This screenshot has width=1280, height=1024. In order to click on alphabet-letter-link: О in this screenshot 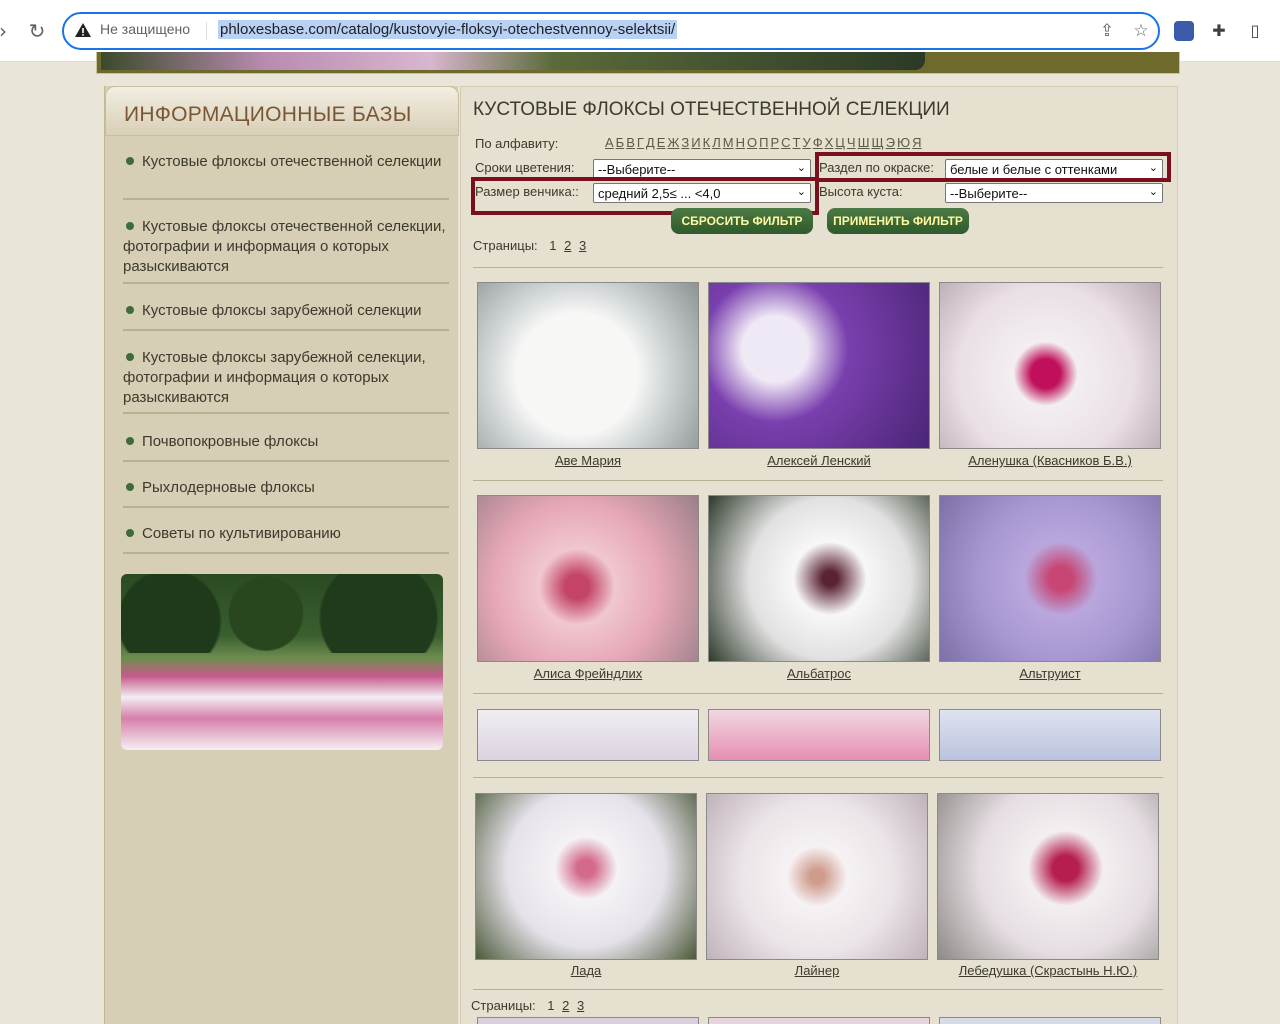, I will do `click(752, 142)`.